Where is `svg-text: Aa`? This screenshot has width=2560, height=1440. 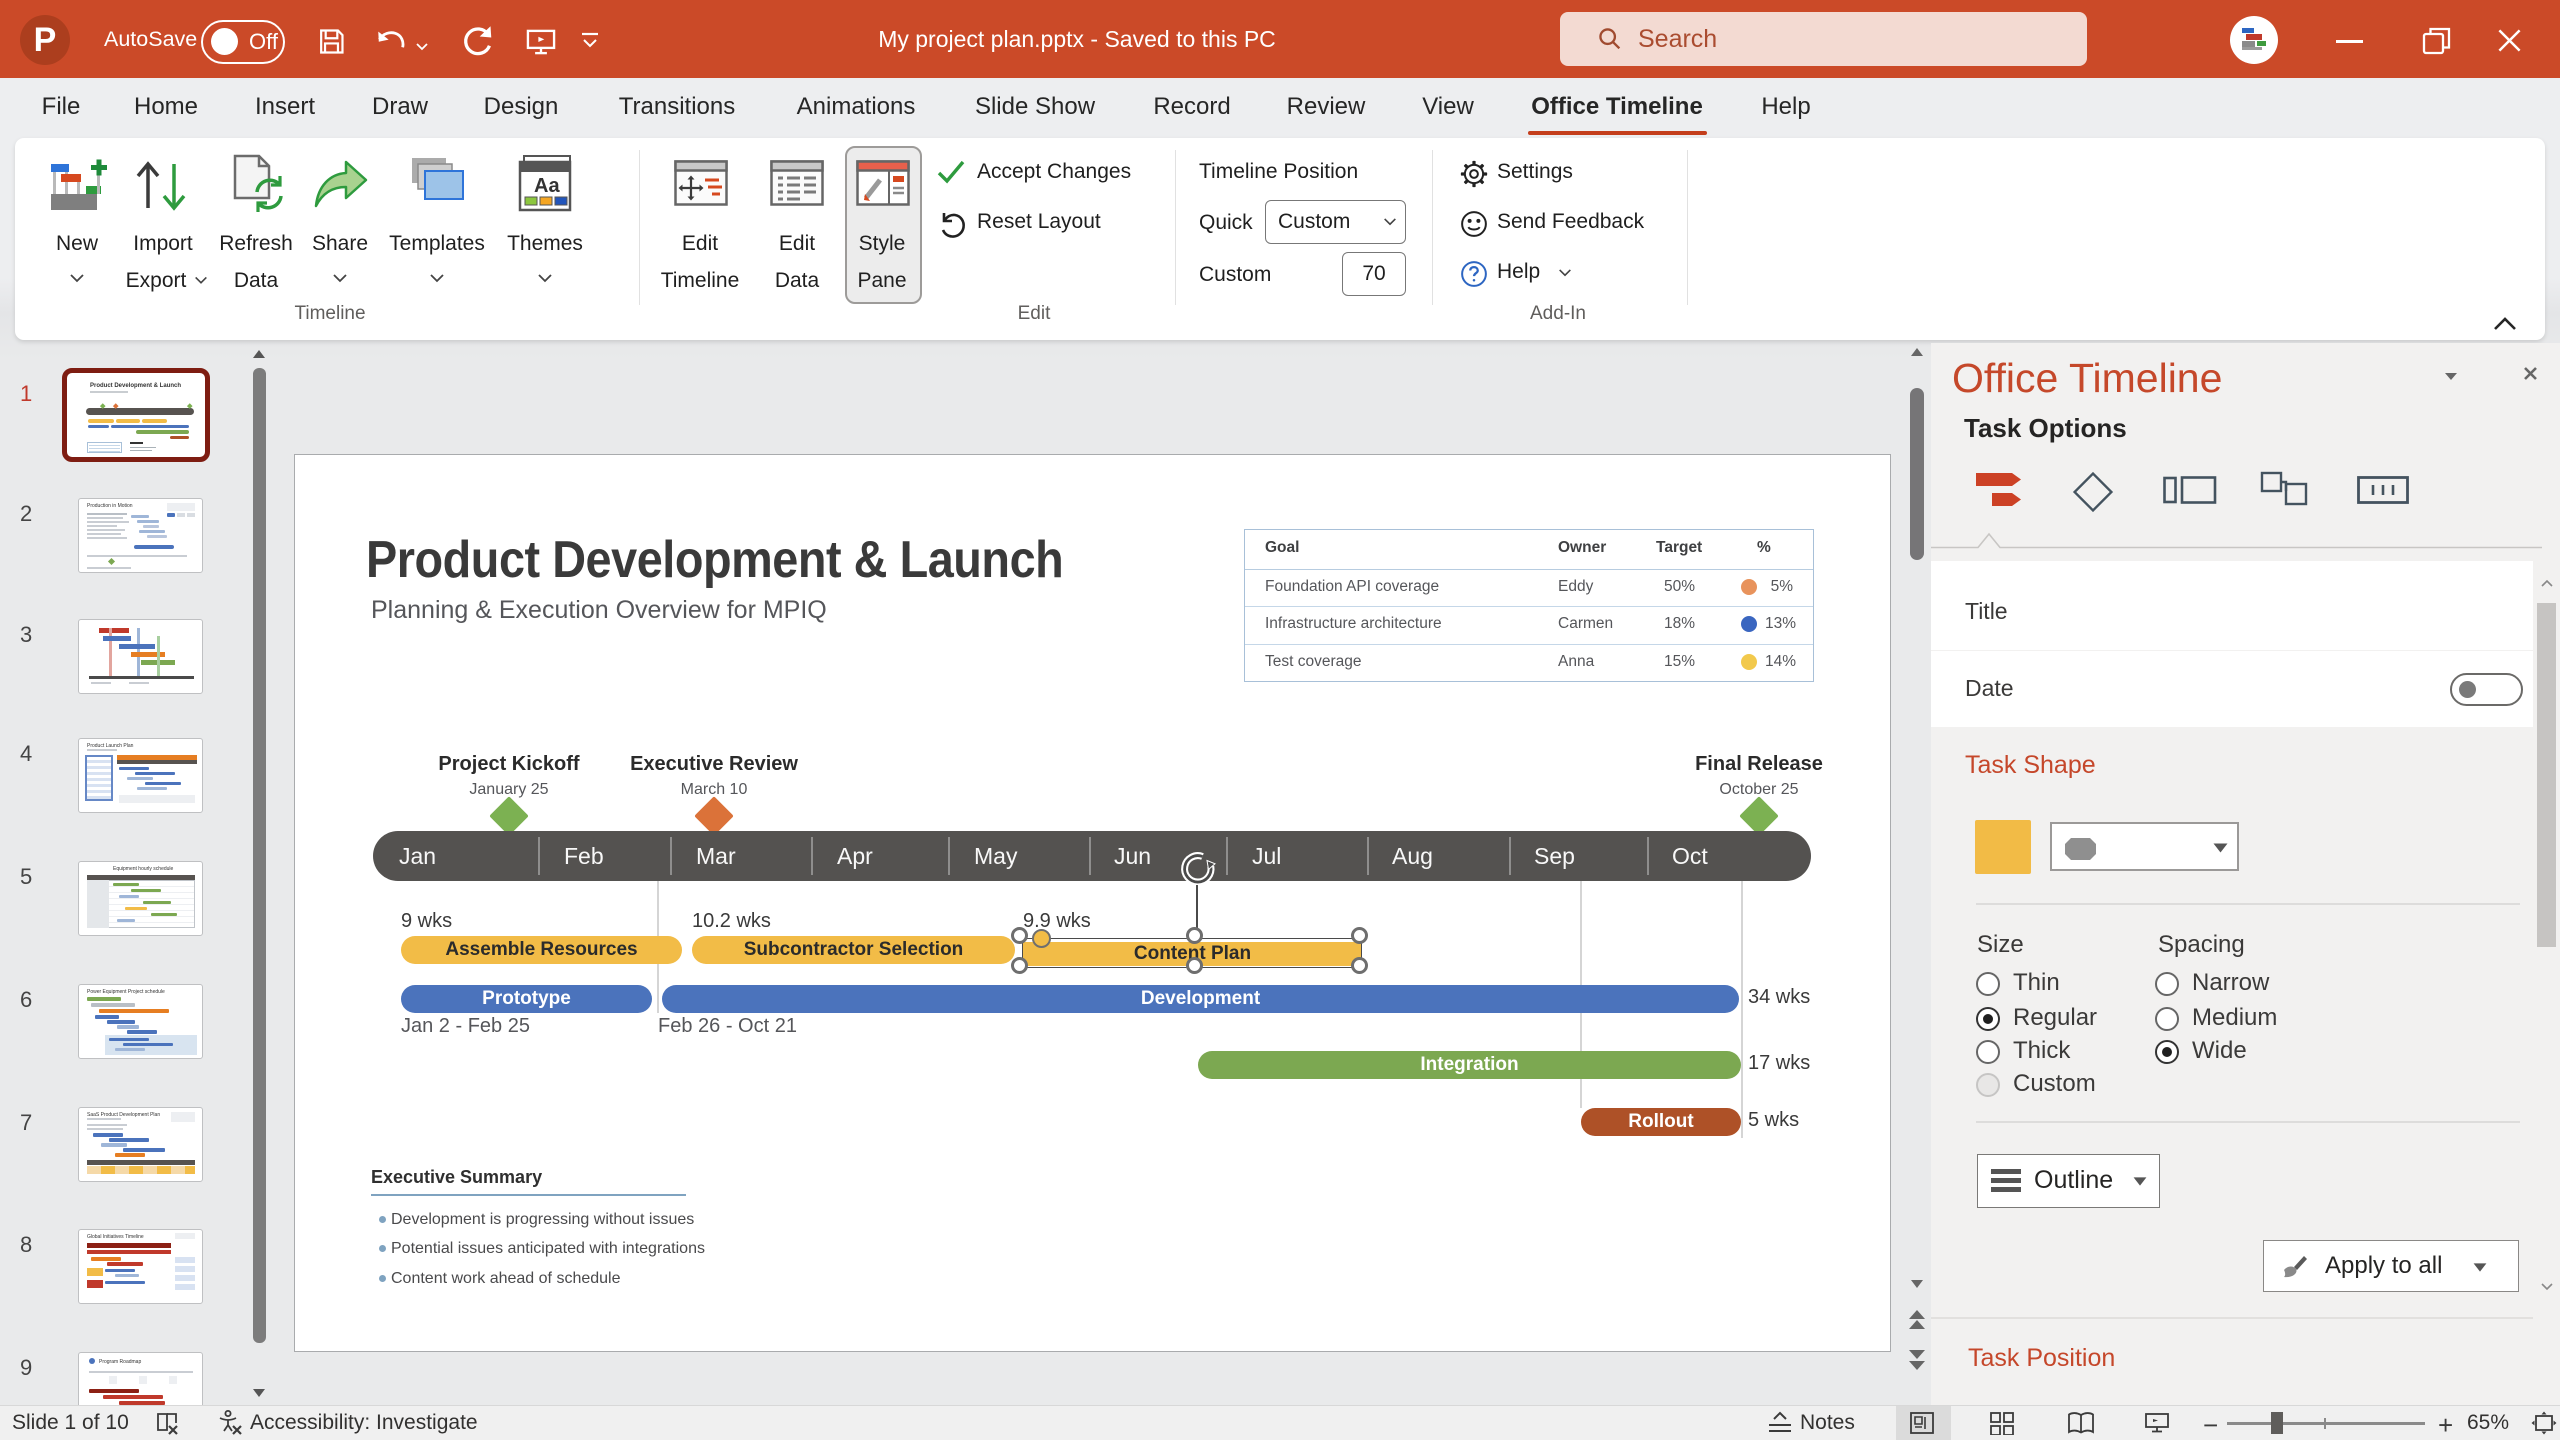
svg-text: Aa is located at coordinates (547, 186).